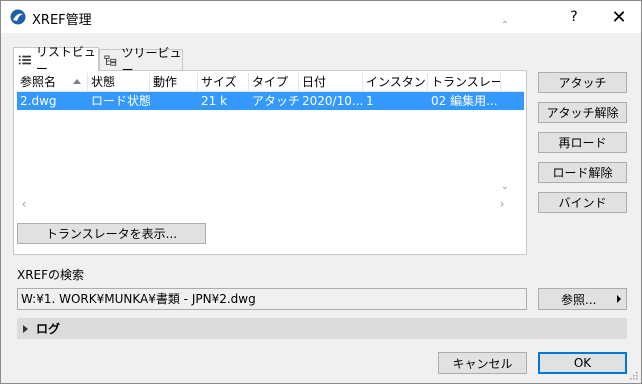  What do you see at coordinates (62, 20) in the screenshot?
I see `window-title: XREF管理` at bounding box center [62, 20].